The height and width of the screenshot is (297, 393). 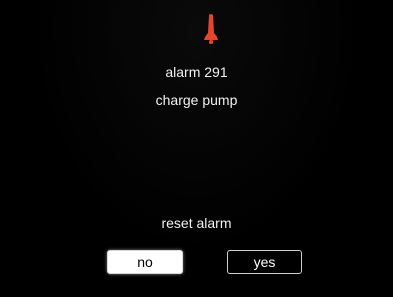 I want to click on alarm-description: charge pump, so click(x=196, y=100).